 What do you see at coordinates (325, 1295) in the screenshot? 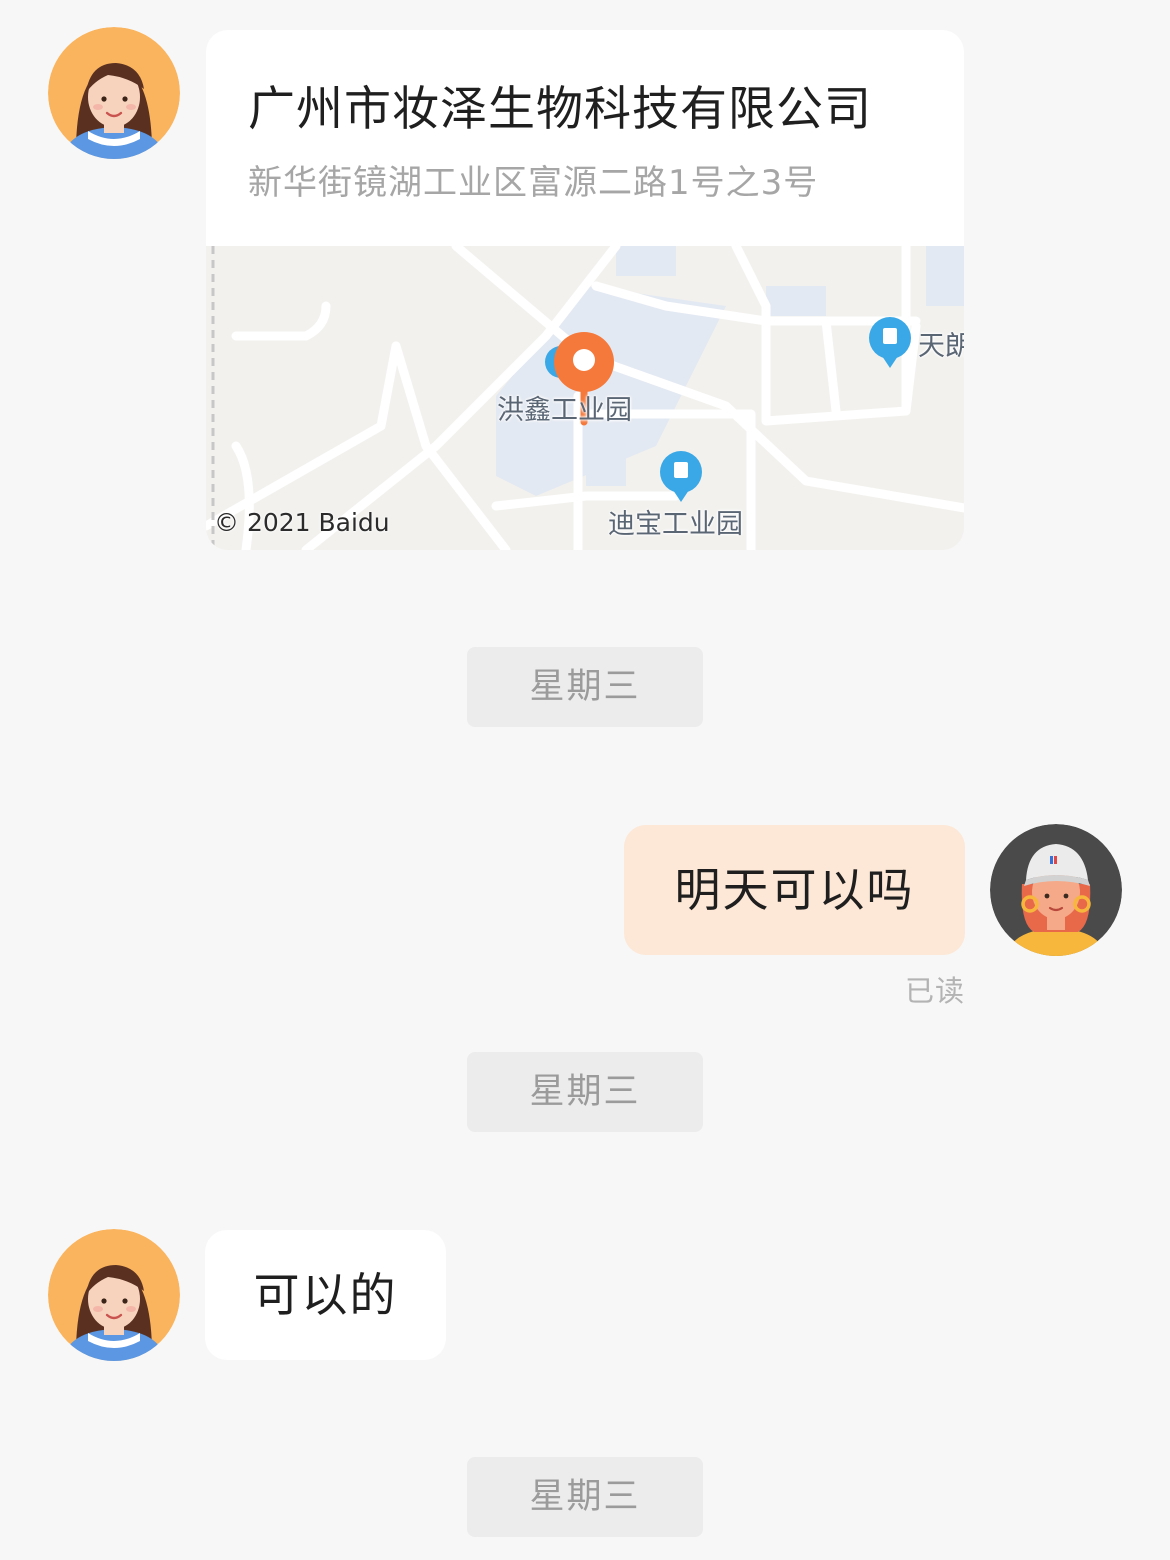
I see `incoming-message-bubble: 可以的` at bounding box center [325, 1295].